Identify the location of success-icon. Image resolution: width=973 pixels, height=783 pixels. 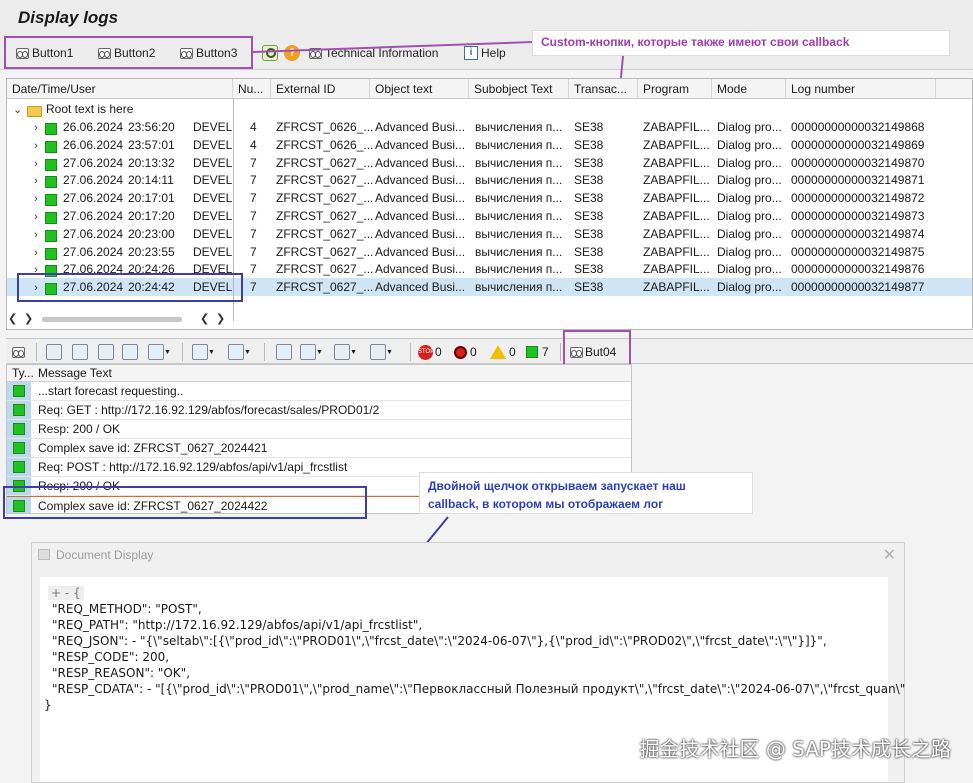
(19, 467).